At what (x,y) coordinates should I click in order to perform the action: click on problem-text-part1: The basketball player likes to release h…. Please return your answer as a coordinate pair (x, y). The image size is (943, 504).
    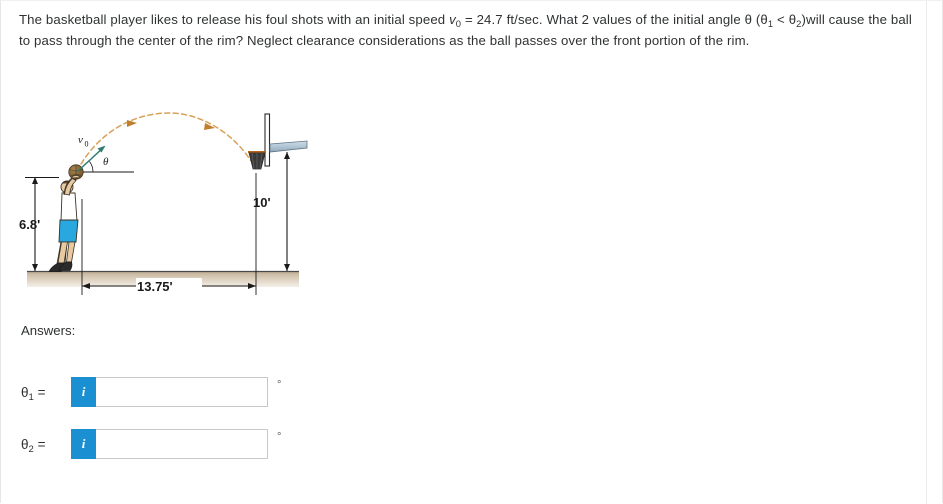
    Looking at the image, I should click on (234, 19).